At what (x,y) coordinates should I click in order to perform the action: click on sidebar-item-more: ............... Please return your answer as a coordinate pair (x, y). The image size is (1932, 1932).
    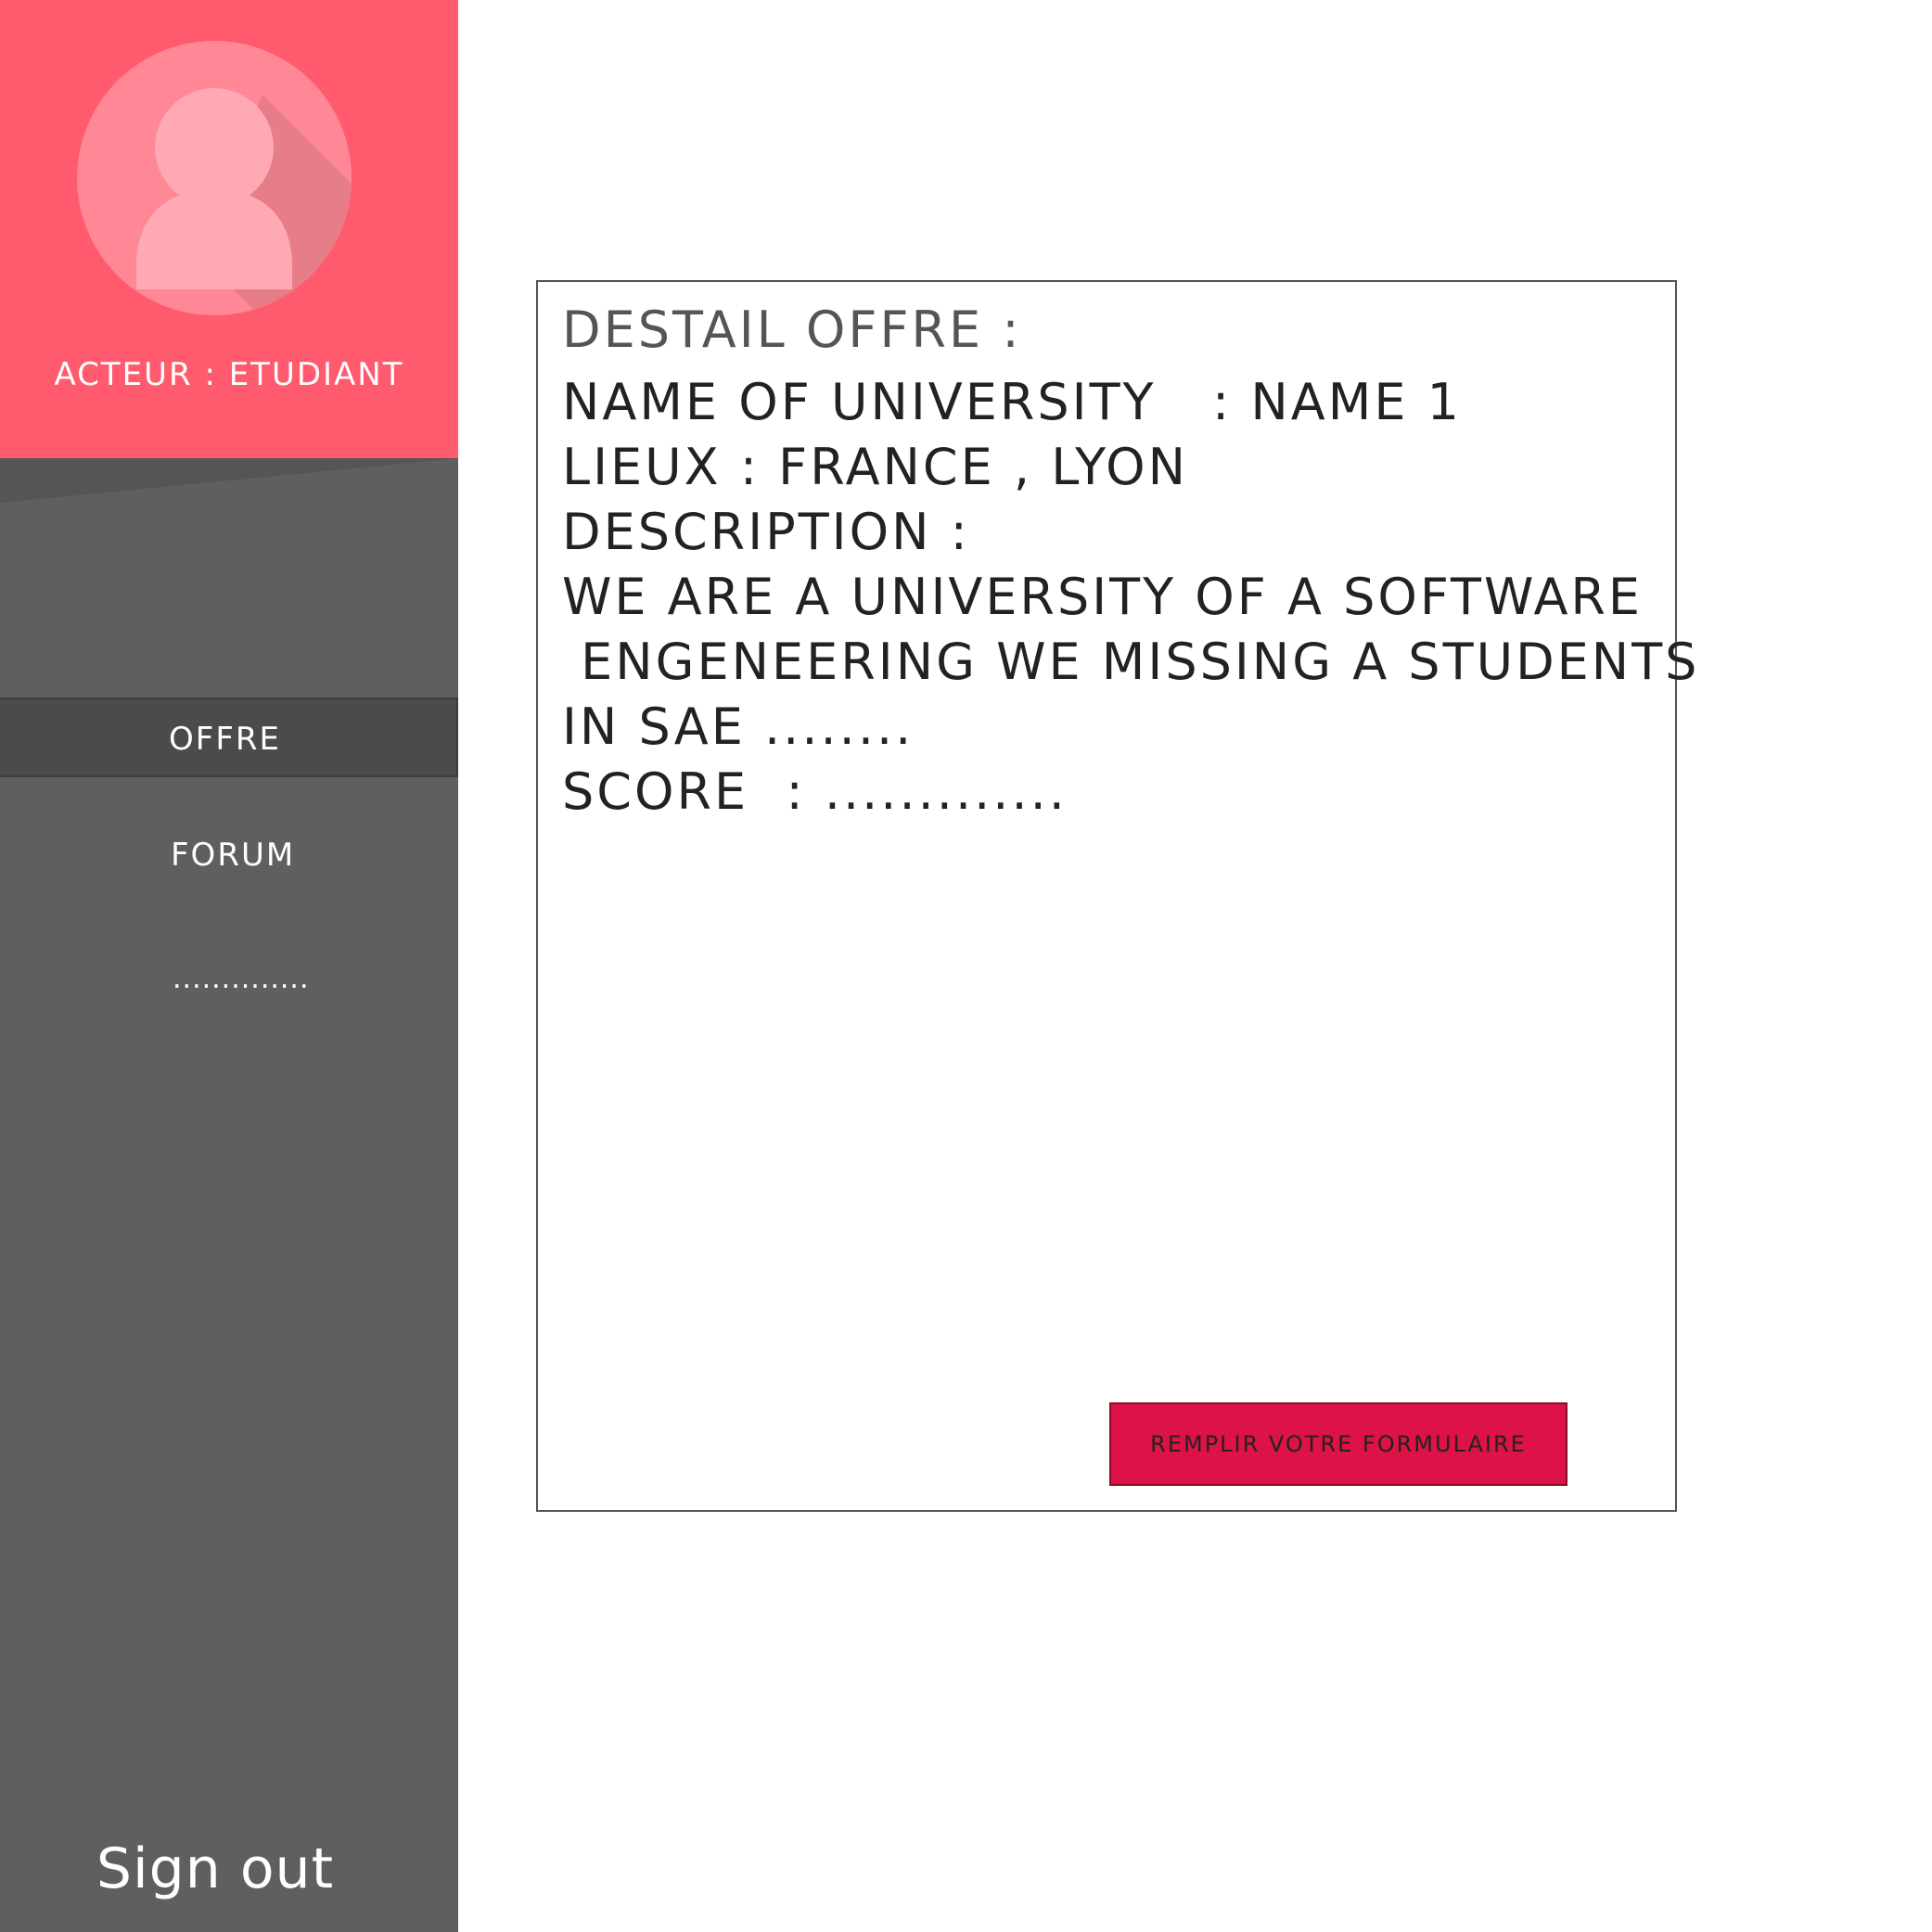
    Looking at the image, I should click on (229, 979).